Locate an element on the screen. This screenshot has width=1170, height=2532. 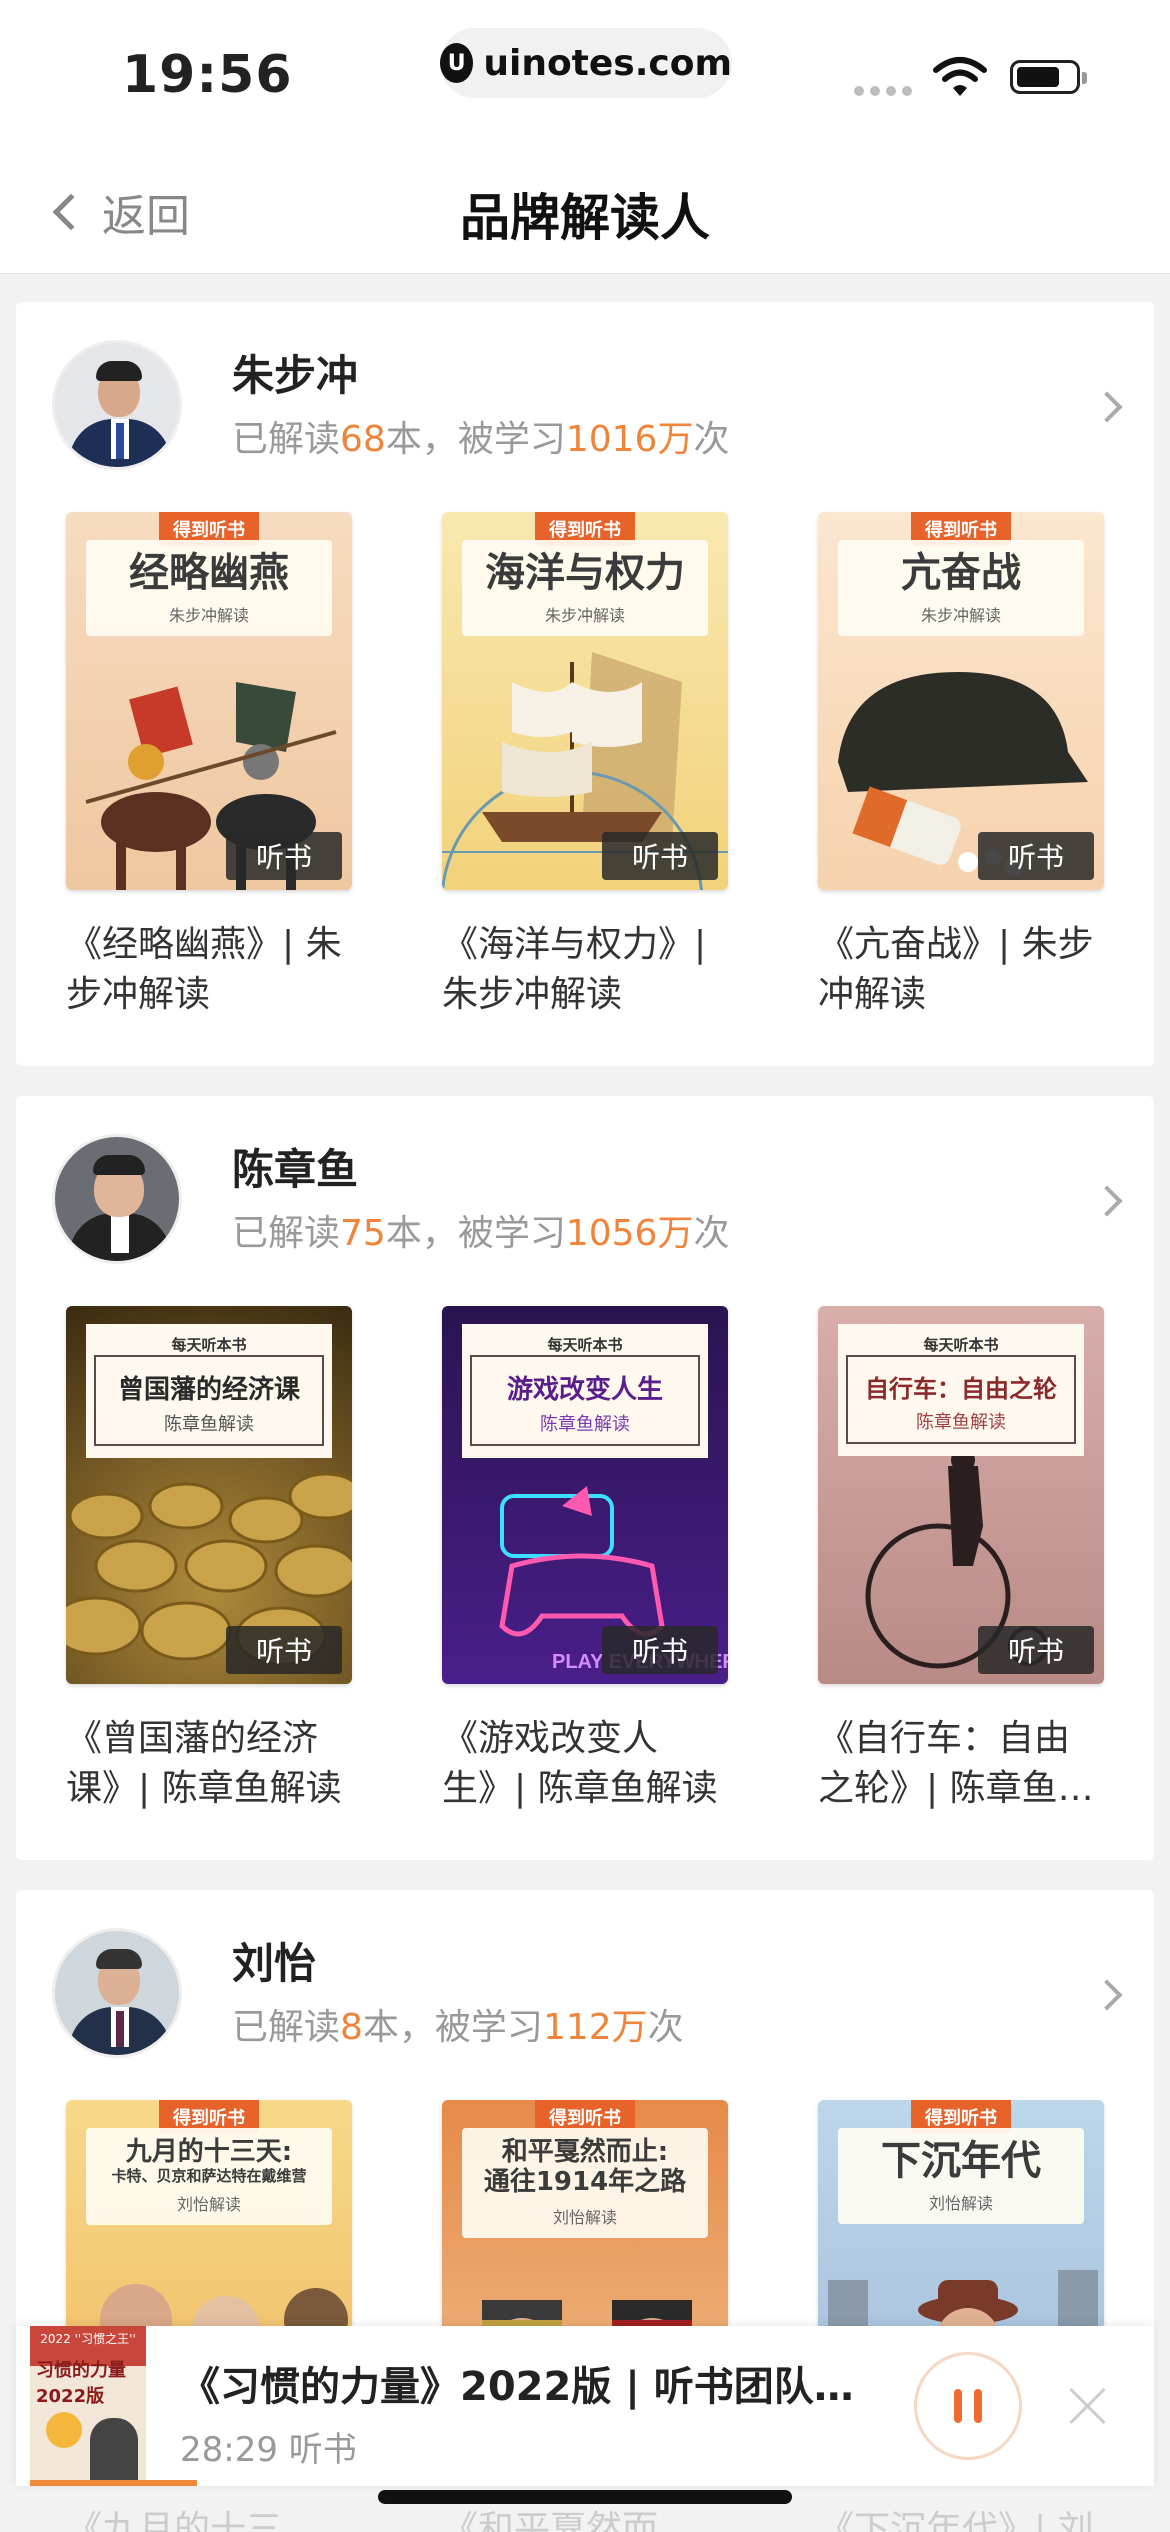
url-pill: U uinotes.com is located at coordinates (586, 63).